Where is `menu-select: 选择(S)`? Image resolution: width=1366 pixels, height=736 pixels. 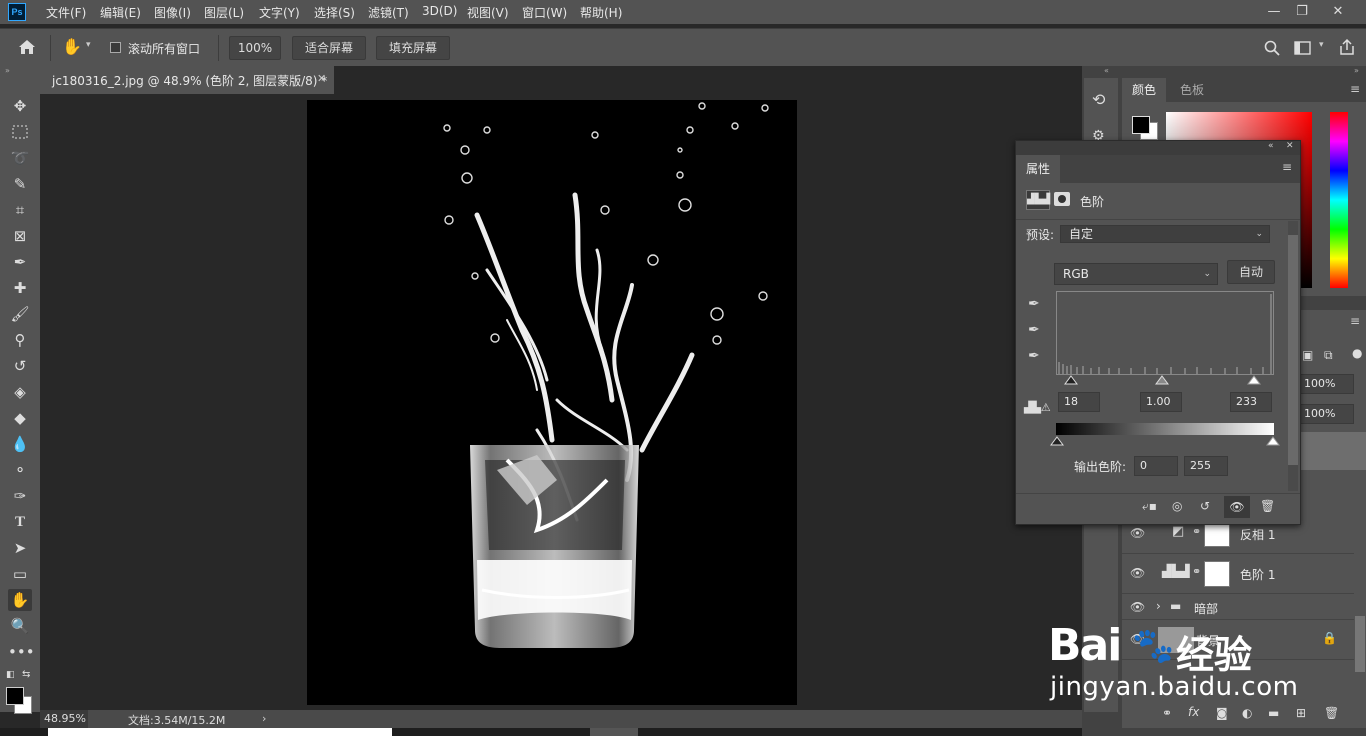
menu-select: 选择(S) is located at coordinates (334, 12).